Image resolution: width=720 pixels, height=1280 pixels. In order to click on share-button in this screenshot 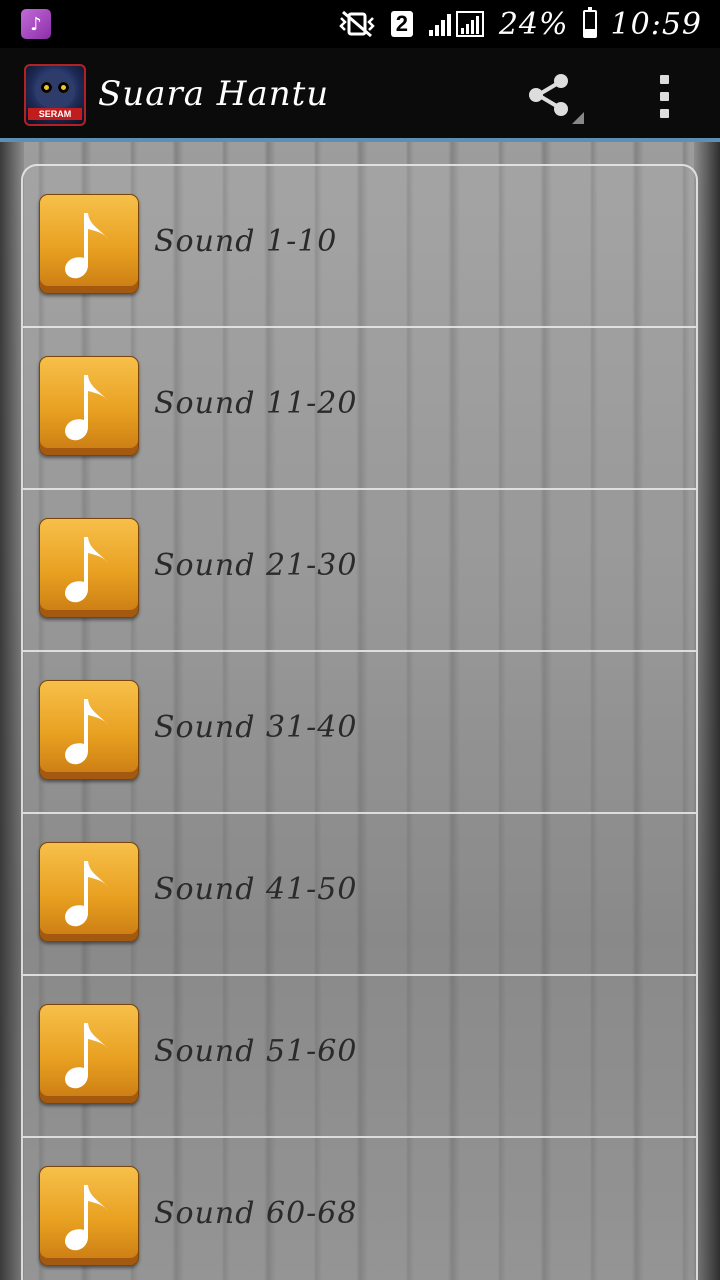, I will do `click(553, 96)`.